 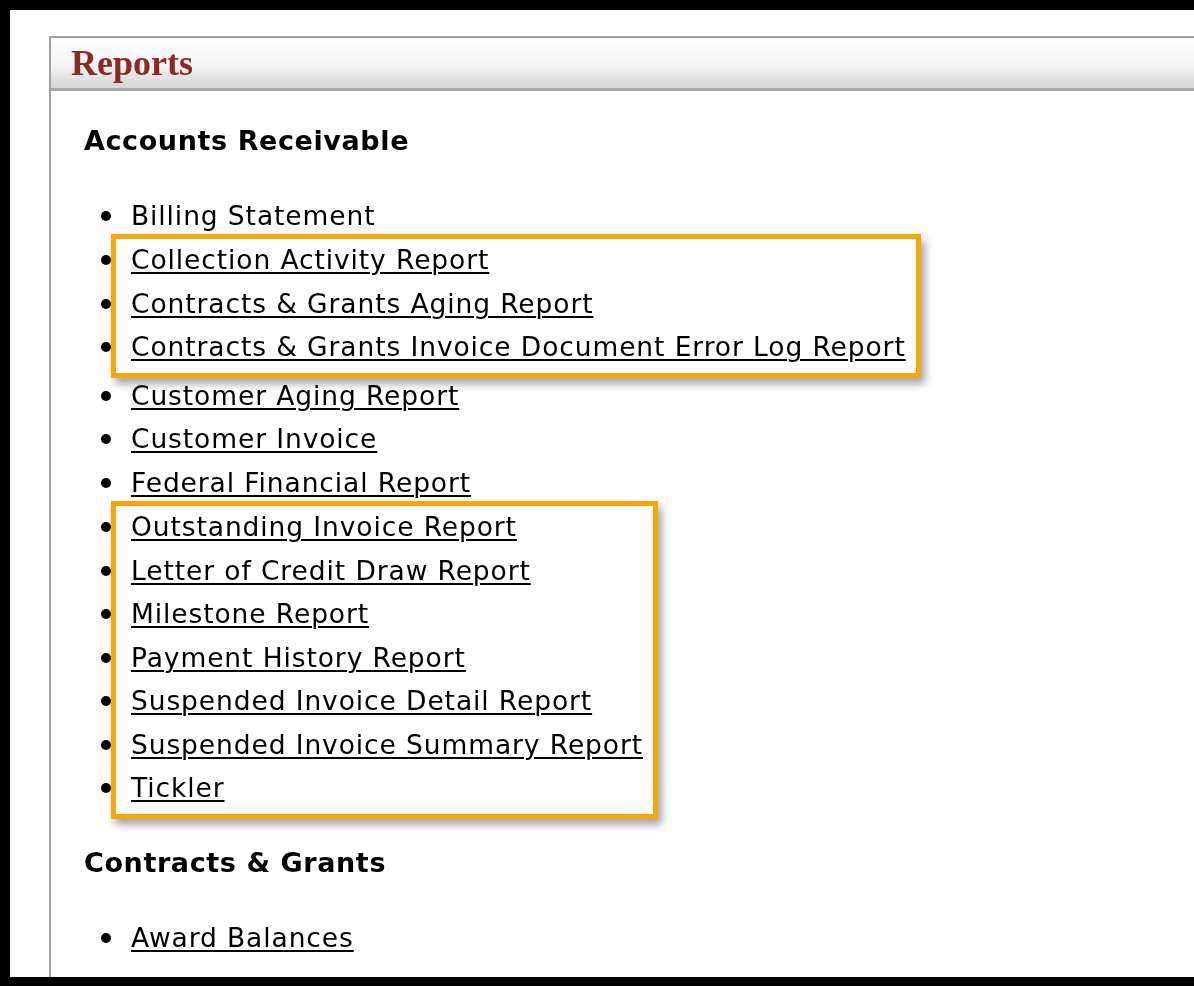 What do you see at coordinates (387, 744) in the screenshot?
I see `report-link: Suspended Invoice Summary Report` at bounding box center [387, 744].